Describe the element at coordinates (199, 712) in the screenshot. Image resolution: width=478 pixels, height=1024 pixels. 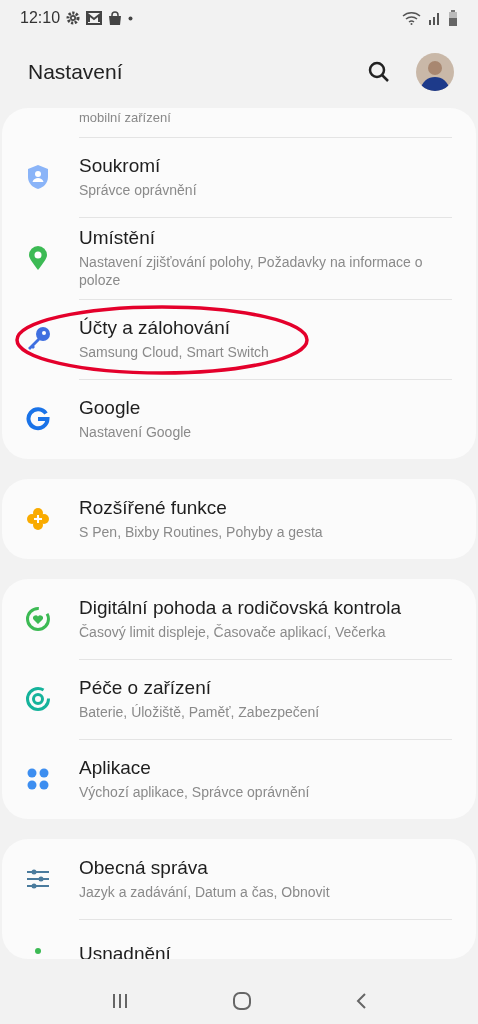
I see `row-subtitle: Baterie, Úložiště, Paměť, Zabezpečení` at that location.